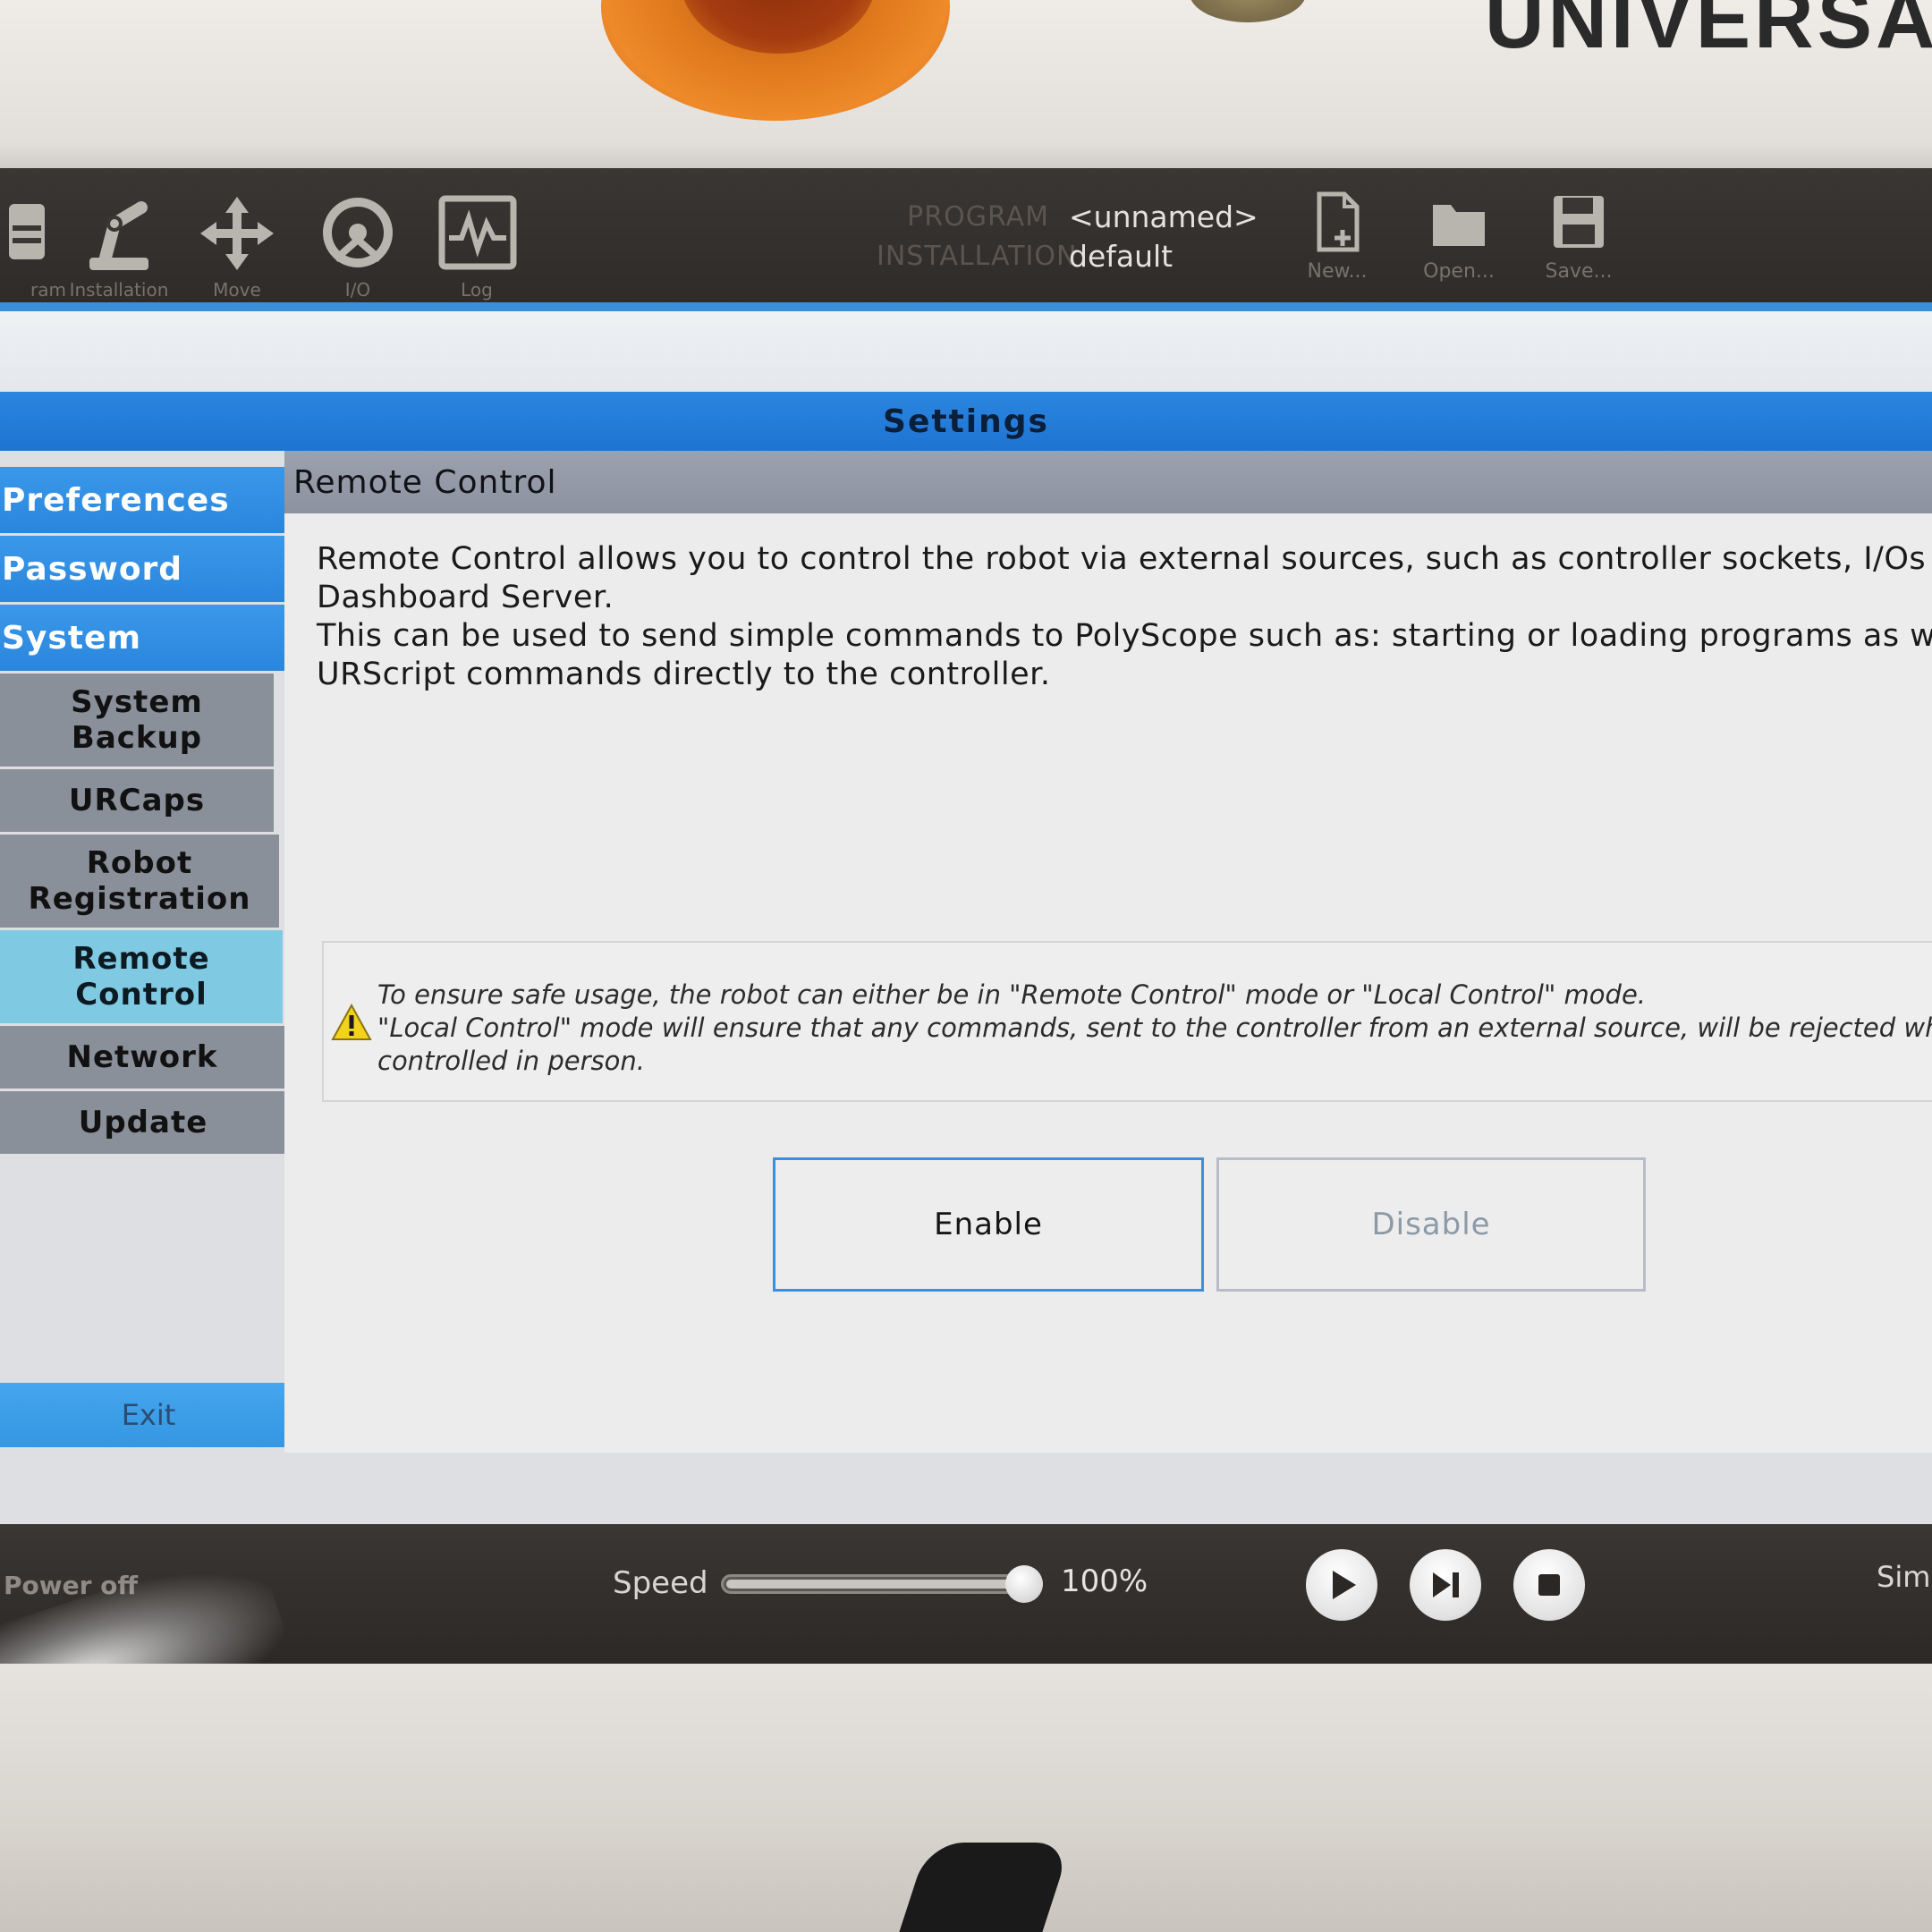  Describe the element at coordinates (147, 638) in the screenshot. I see `sidebar-item-system: System` at that location.